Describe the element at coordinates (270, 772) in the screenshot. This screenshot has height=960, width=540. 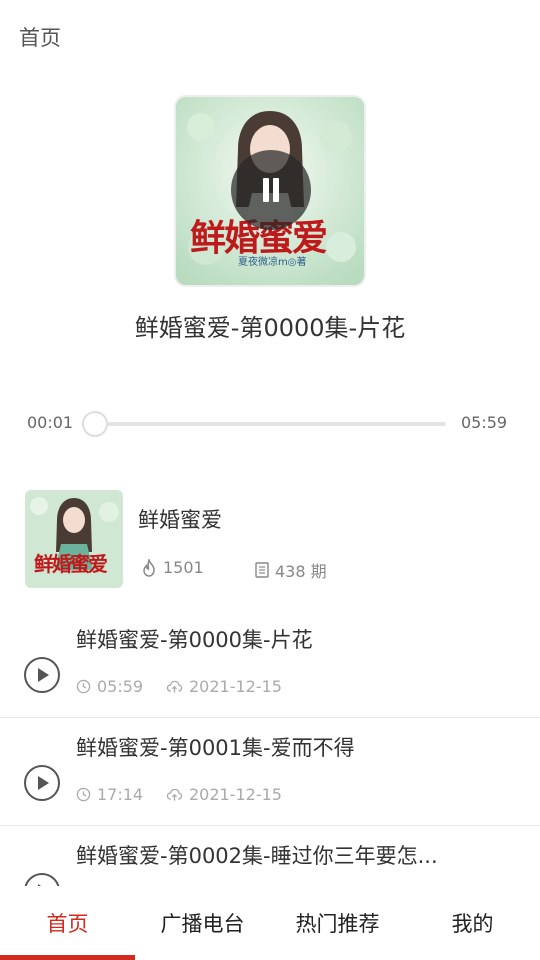
I see `episode-item: 鲜婚蜜爱-第0001集-爱而不得 17:14 2021-12-15` at that location.